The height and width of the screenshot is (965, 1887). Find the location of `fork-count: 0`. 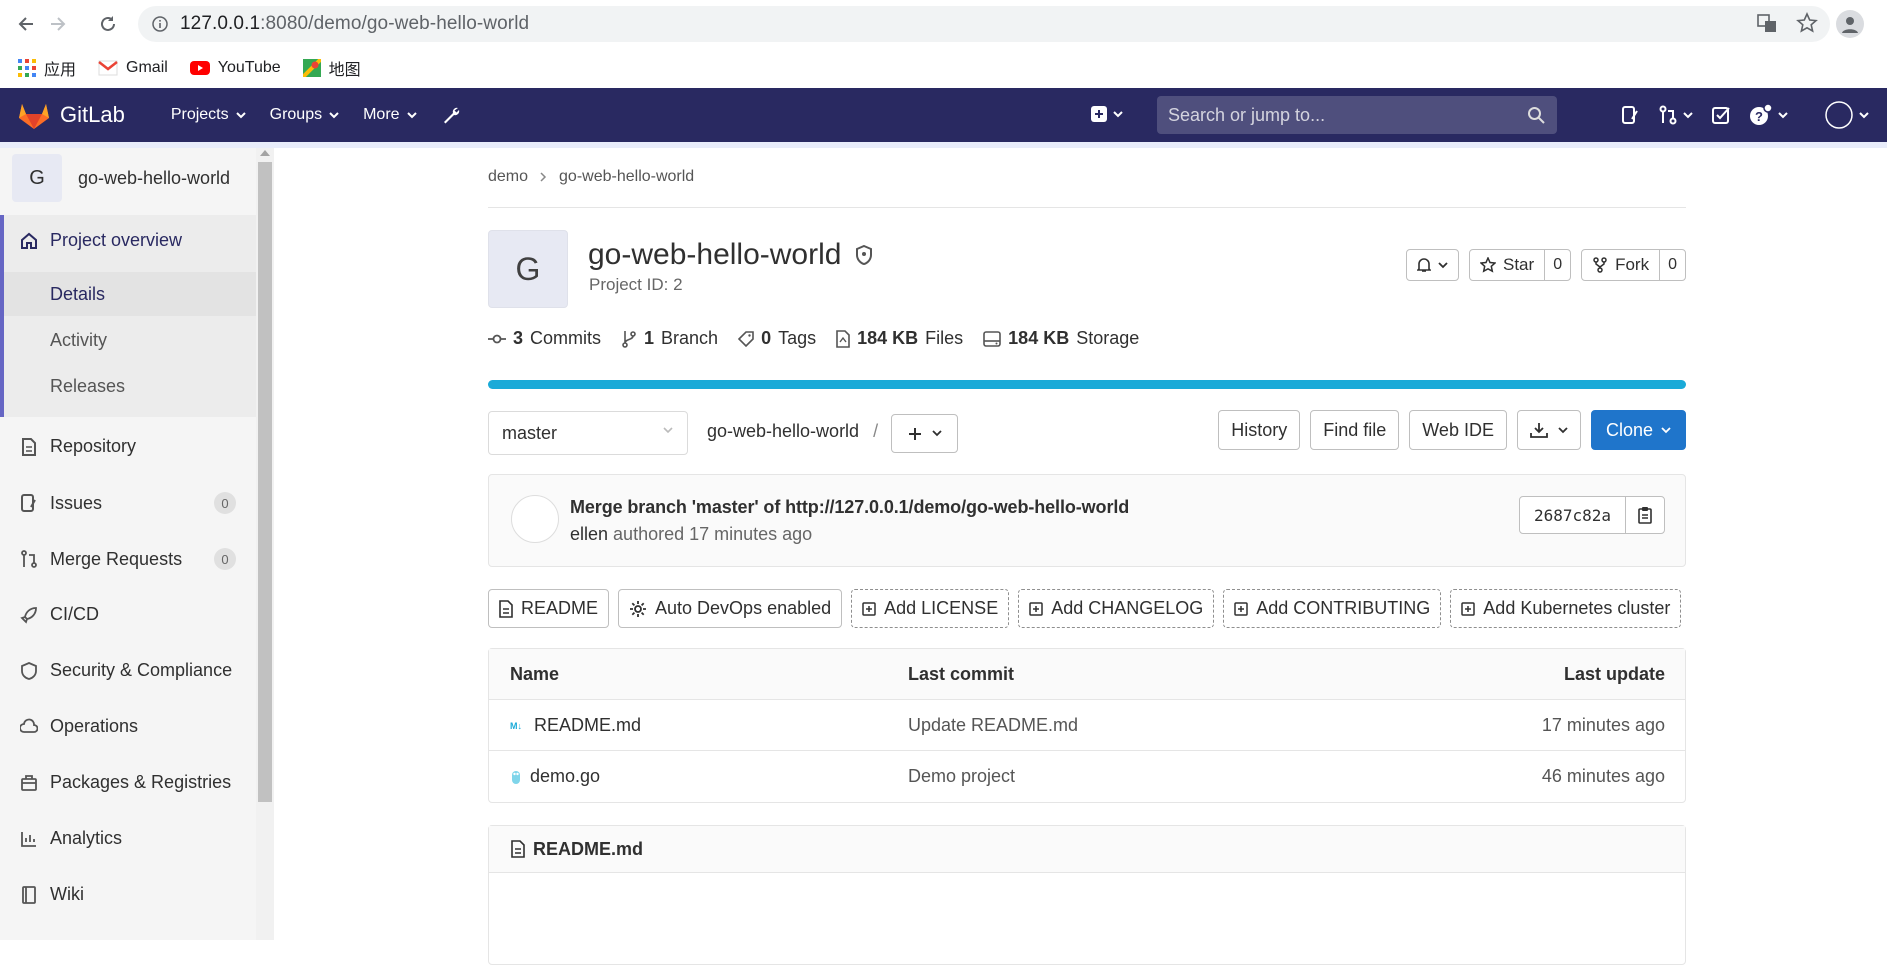

fork-count: 0 is located at coordinates (1672, 265).